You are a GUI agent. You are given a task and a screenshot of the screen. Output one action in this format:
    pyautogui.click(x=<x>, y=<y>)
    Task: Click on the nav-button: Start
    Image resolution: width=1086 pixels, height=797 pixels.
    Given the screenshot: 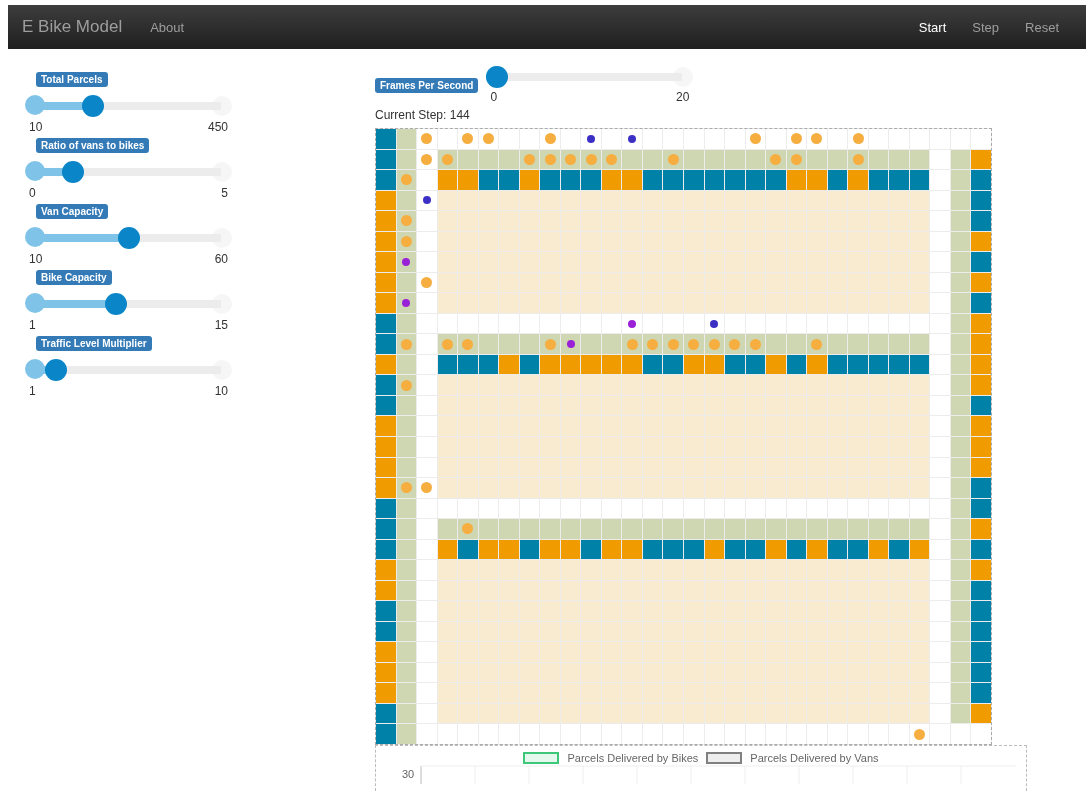 What is the action you would take?
    pyautogui.click(x=932, y=27)
    